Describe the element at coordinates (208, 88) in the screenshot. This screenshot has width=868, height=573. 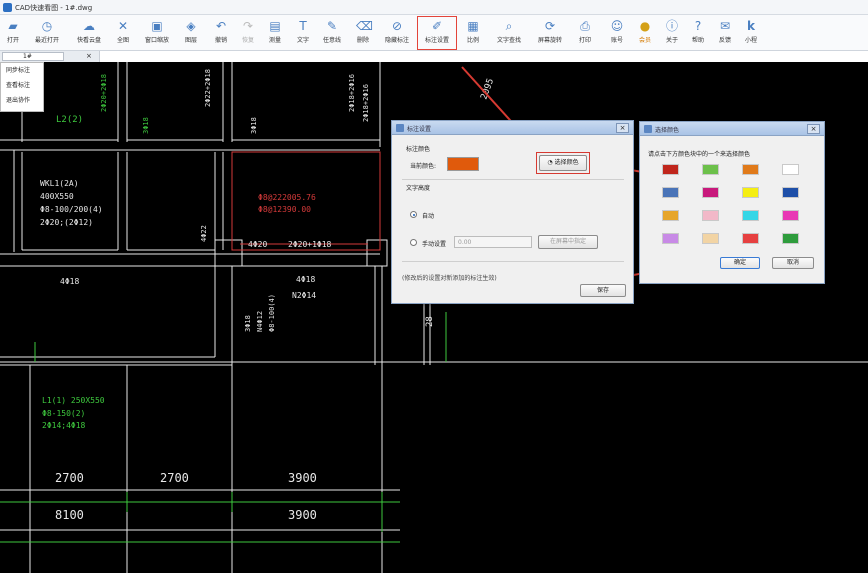
I see `drawing-text: 2Φ22+2Φ18` at that location.